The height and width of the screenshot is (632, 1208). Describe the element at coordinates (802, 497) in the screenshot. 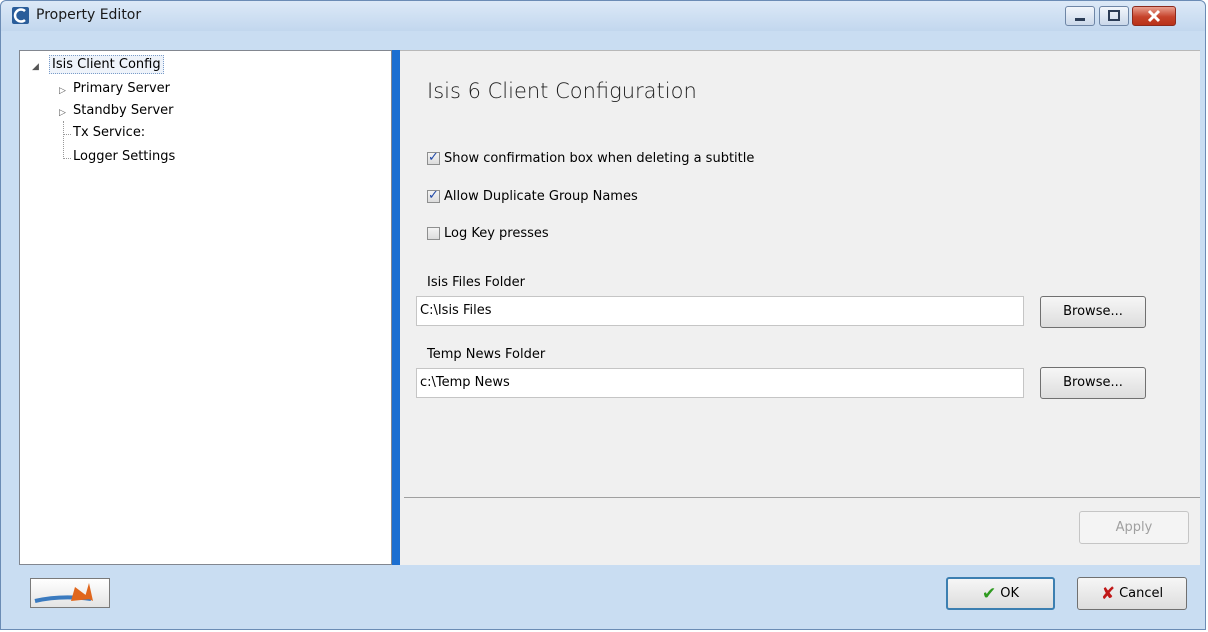

I see `divider` at that location.